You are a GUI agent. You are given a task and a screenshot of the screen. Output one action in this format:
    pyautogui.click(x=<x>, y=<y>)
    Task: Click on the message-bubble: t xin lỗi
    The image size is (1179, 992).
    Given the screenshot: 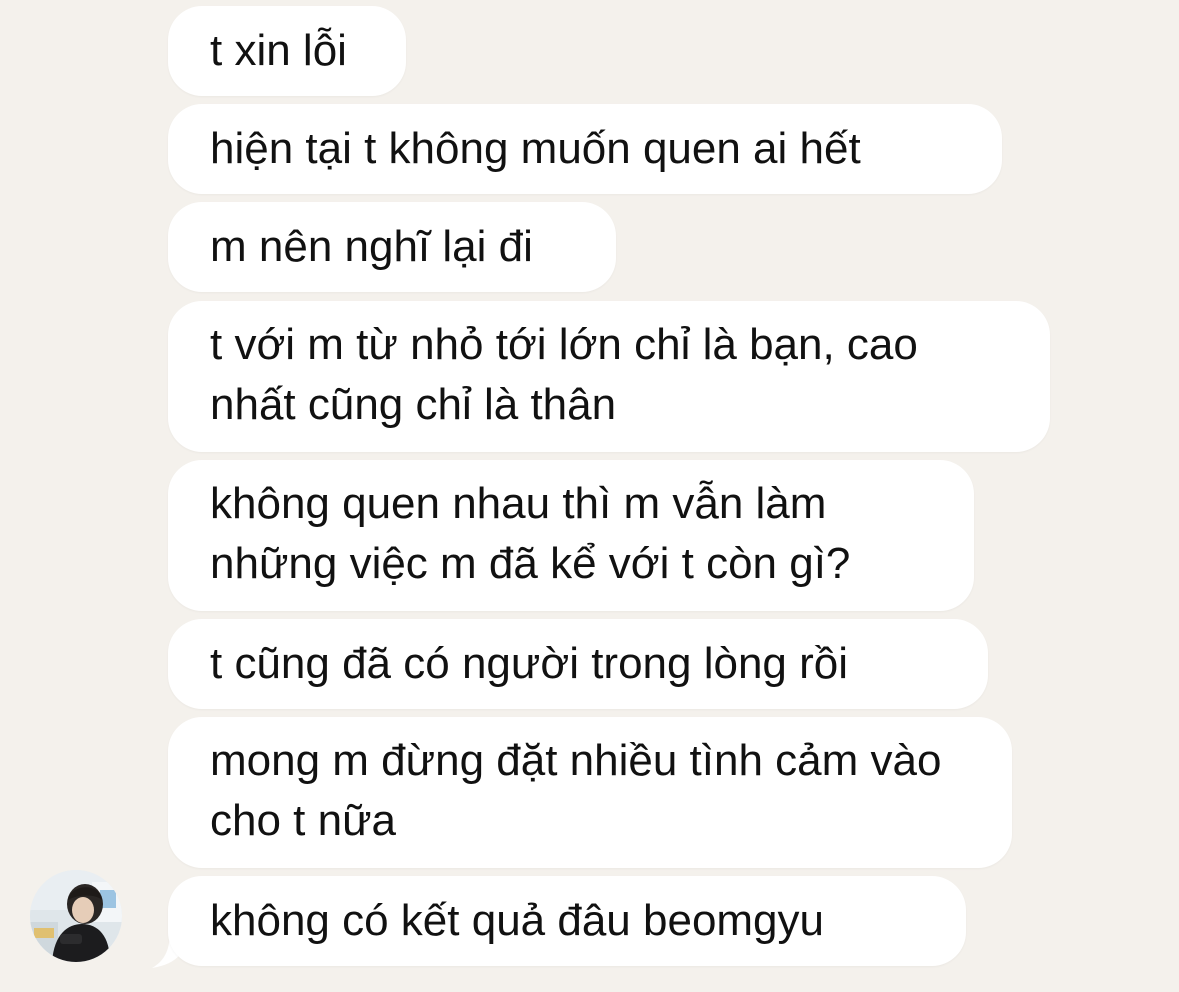 What is the action you would take?
    pyautogui.click(x=287, y=51)
    